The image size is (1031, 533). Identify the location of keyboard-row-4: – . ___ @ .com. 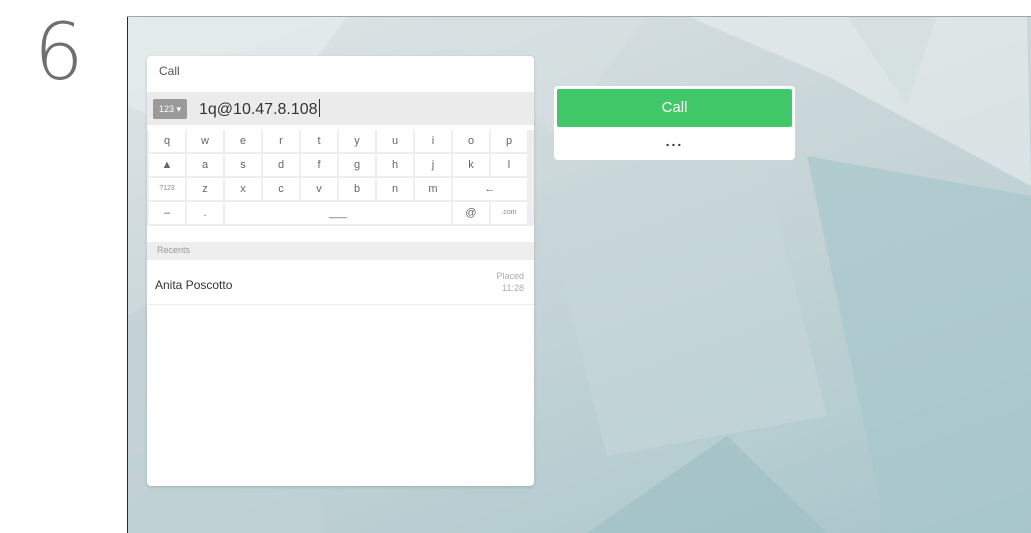
(340, 213).